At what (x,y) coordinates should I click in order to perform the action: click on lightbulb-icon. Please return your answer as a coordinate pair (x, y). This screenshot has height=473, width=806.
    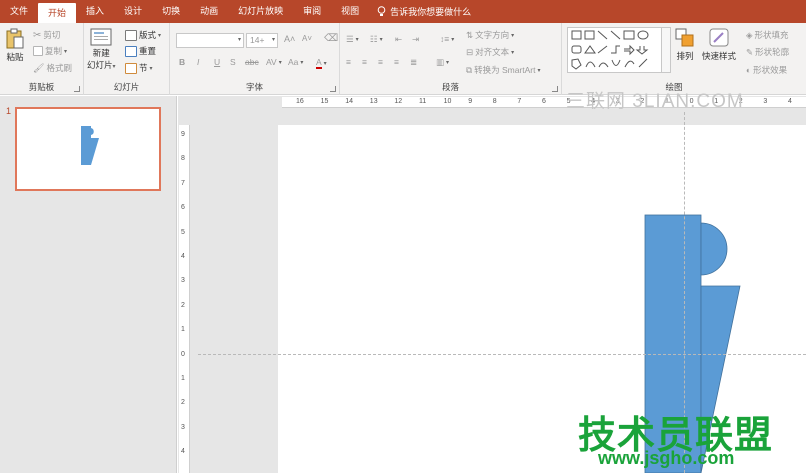
    Looking at the image, I should click on (381, 11).